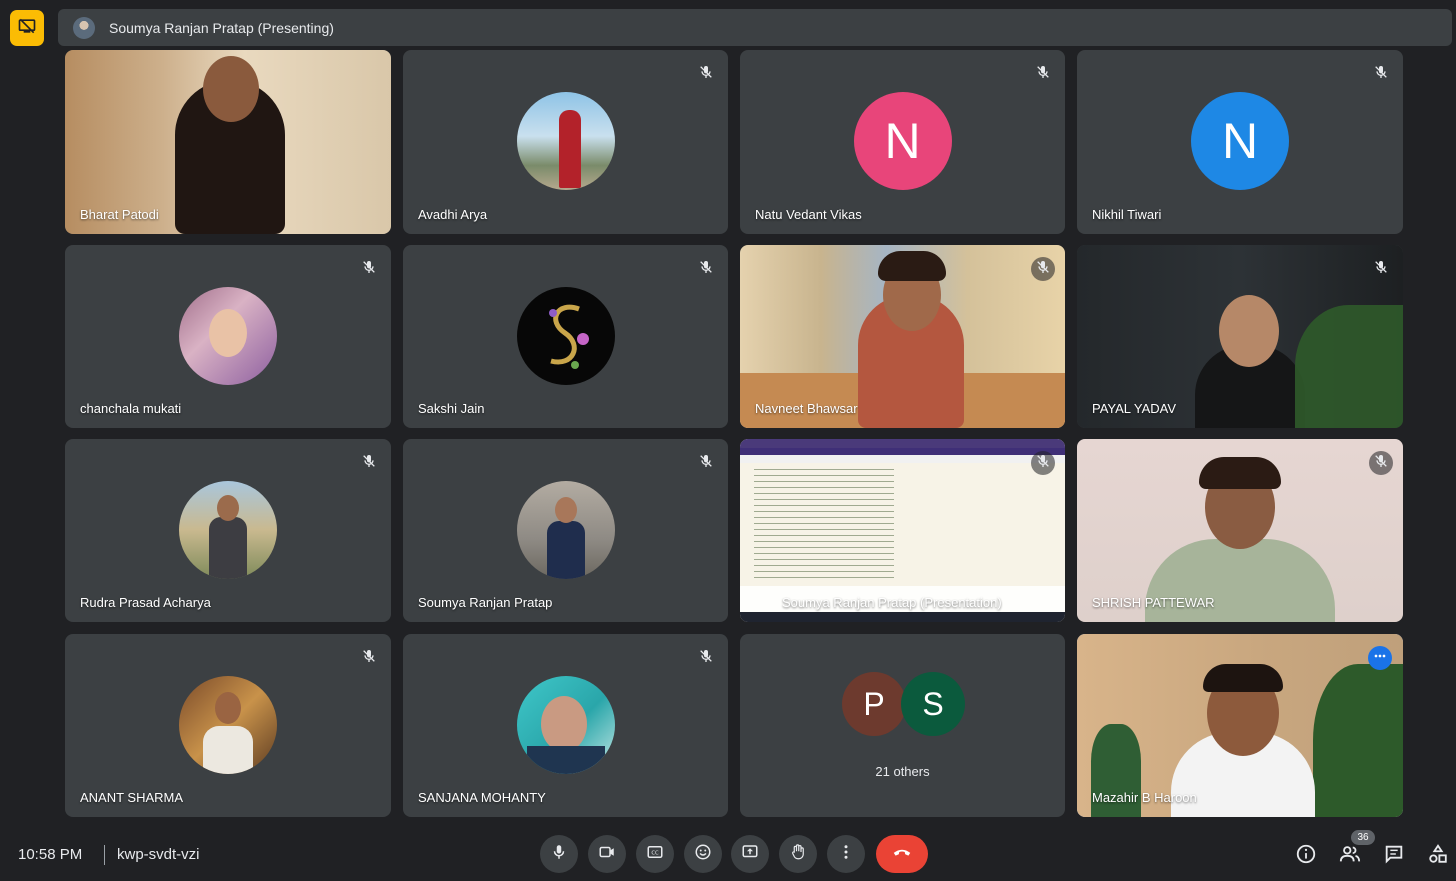 The height and width of the screenshot is (881, 1456). I want to click on screen-share-off-icon, so click(27, 28).